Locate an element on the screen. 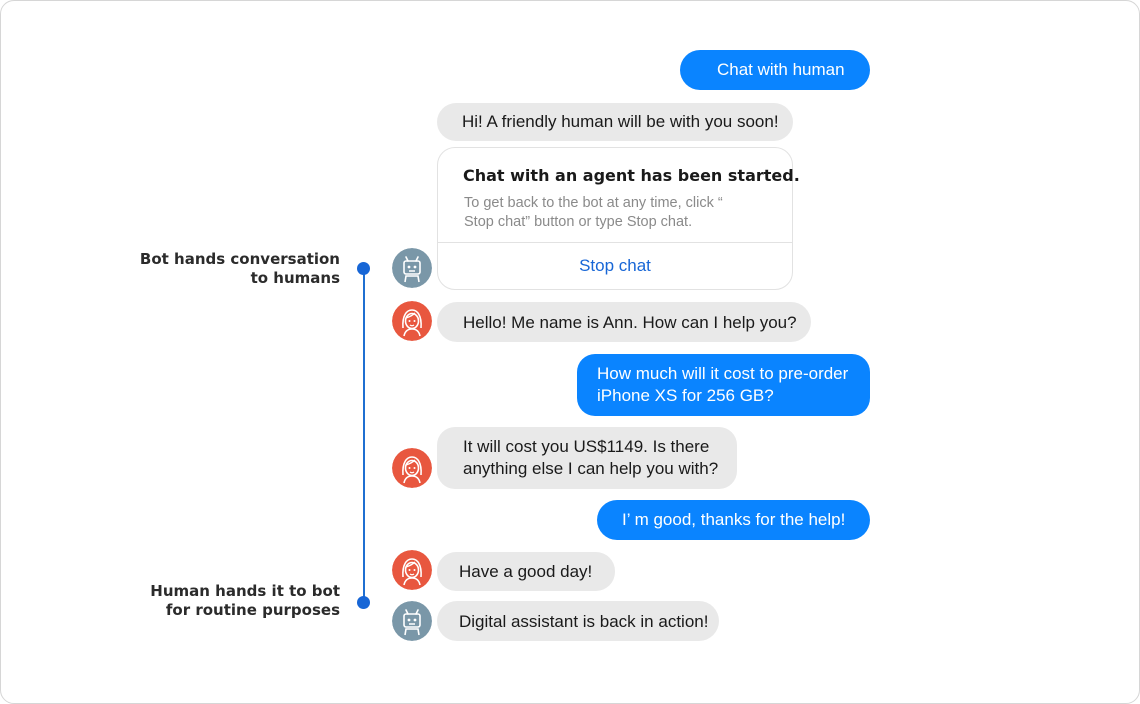 The width and height of the screenshot is (1140, 704). timeline-dot-start is located at coordinates (363, 268).